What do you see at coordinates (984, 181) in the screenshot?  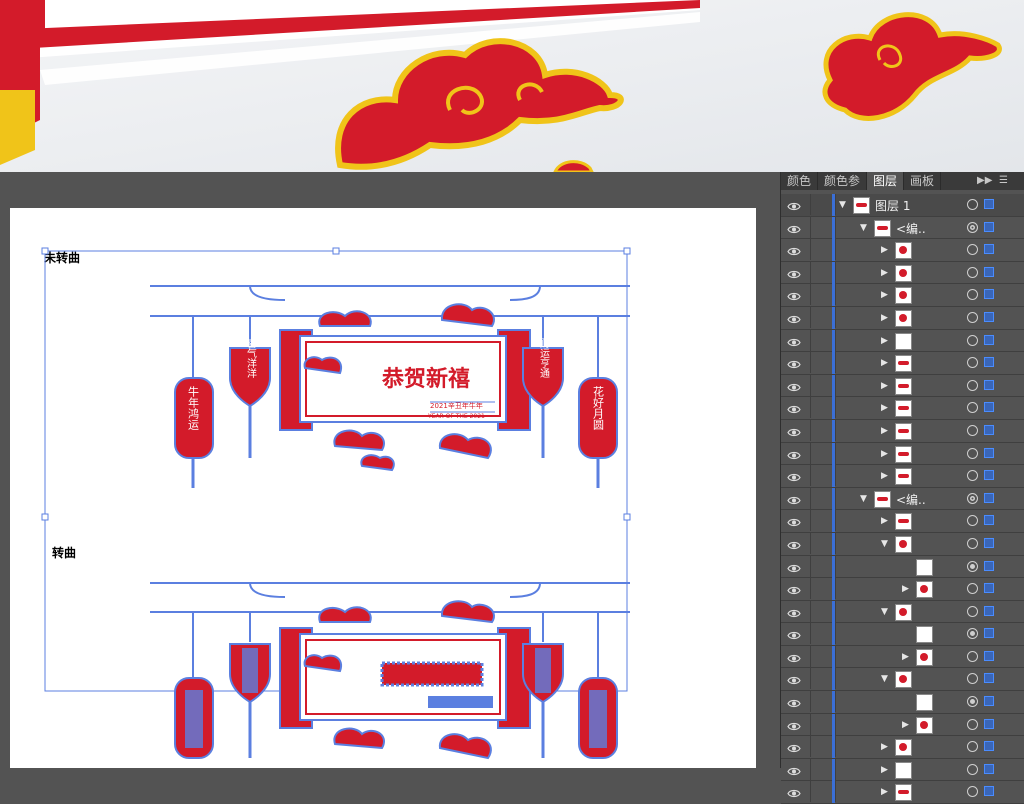 I see `double-chevron-right-icon: ▶▶` at bounding box center [984, 181].